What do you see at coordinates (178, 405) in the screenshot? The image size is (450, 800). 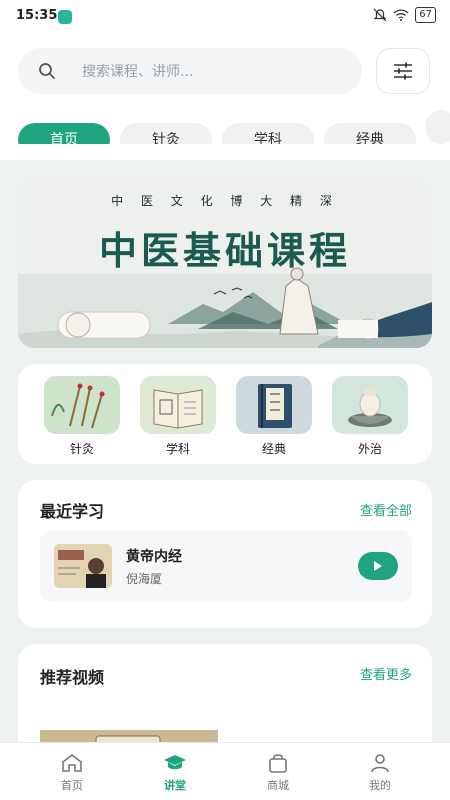 I see `tcm-book-icon` at bounding box center [178, 405].